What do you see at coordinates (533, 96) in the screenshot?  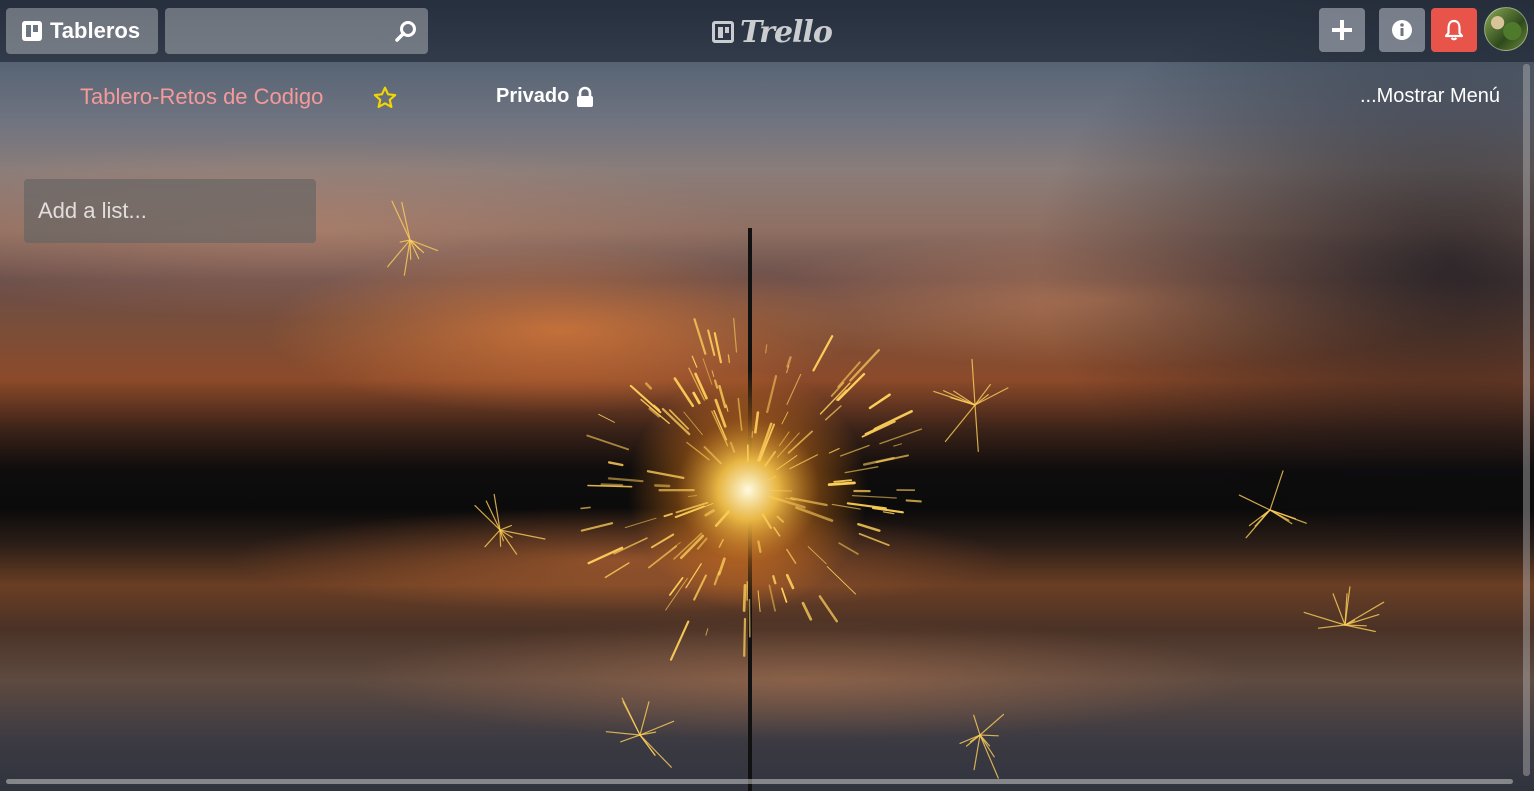 I see `privacy-label: Privado` at bounding box center [533, 96].